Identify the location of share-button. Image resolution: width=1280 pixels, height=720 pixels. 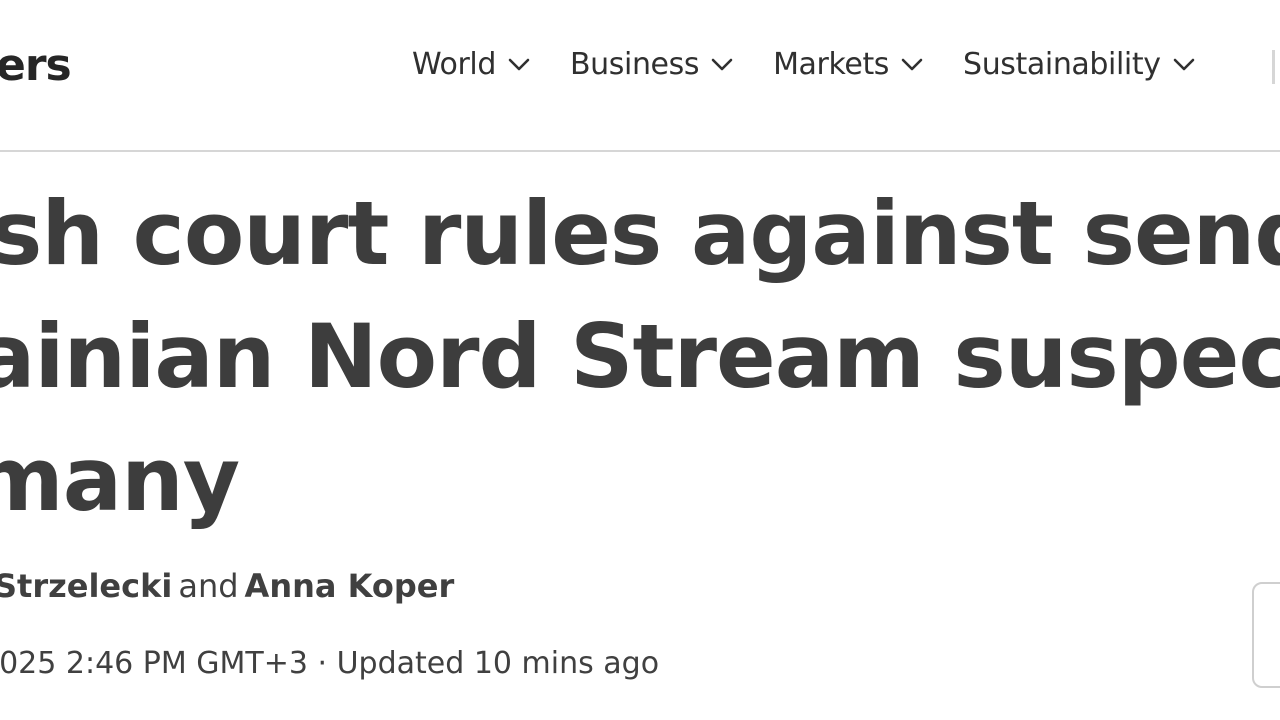
(1266, 635).